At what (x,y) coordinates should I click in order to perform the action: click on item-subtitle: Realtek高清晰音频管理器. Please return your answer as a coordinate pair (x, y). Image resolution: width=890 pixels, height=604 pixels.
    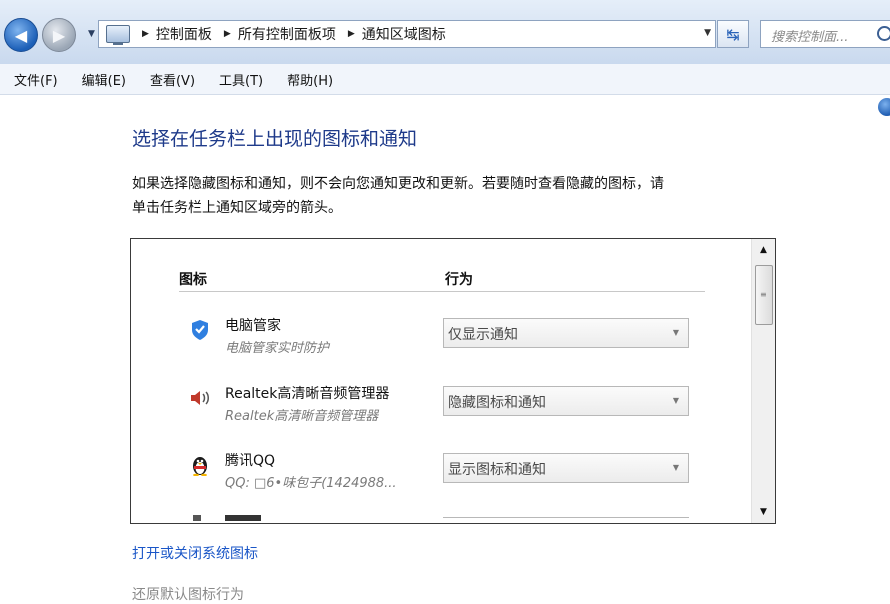
    Looking at the image, I should click on (302, 416).